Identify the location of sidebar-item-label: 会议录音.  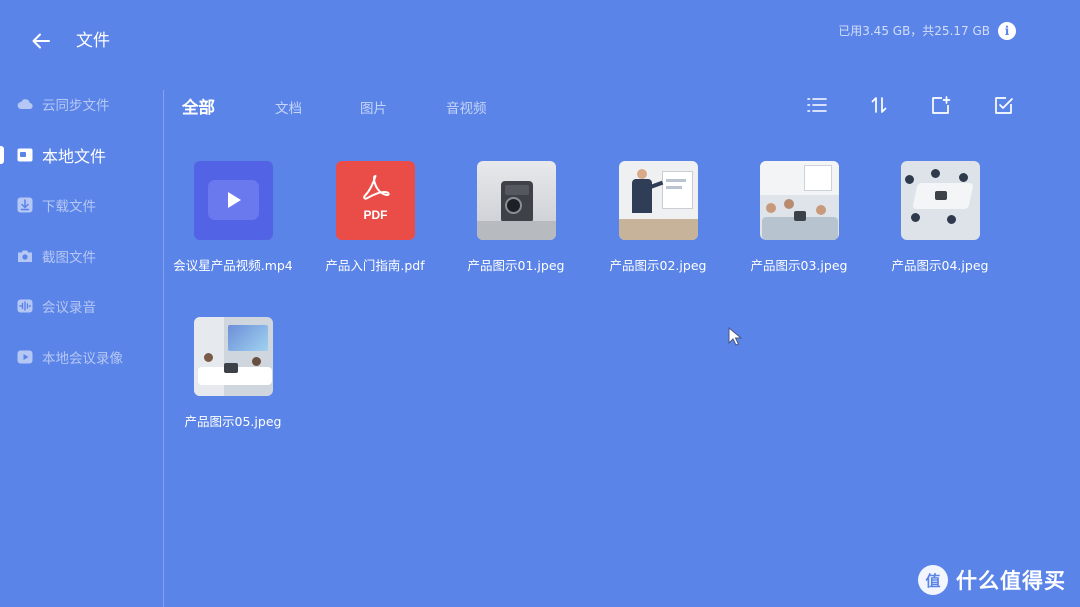
(69, 308).